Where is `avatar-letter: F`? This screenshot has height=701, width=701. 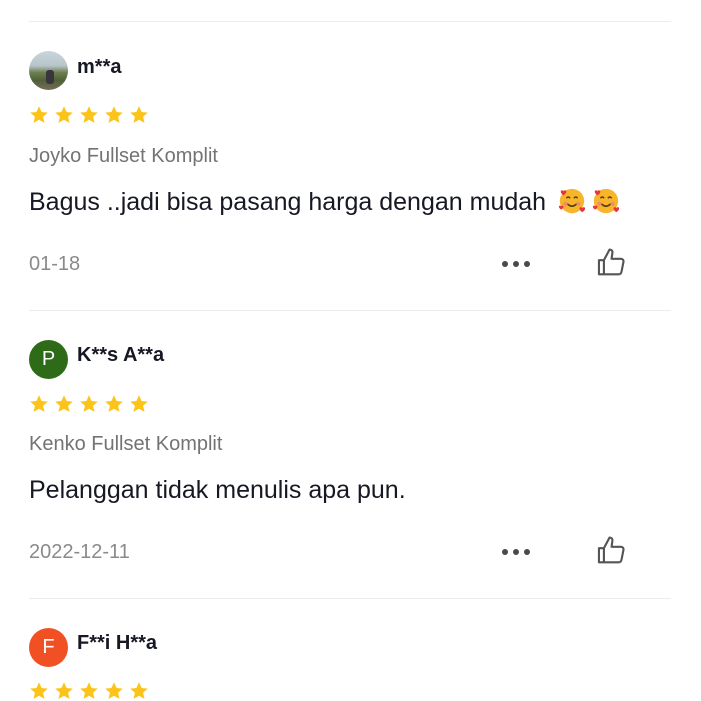
avatar-letter: F is located at coordinates (48, 647).